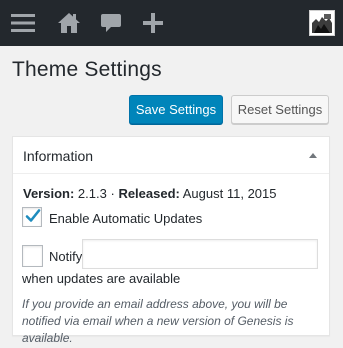 The height and width of the screenshot is (348, 343). Describe the element at coordinates (176, 109) in the screenshot. I see `save-settings-button: Save Settings` at that location.